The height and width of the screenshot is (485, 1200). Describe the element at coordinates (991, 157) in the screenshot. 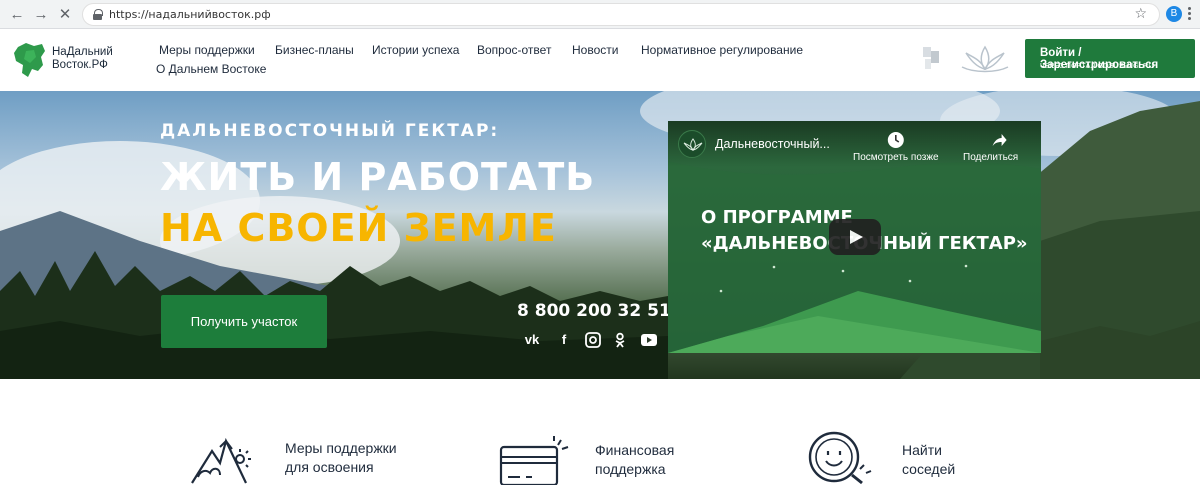

I see `share-label: Поделиться` at that location.